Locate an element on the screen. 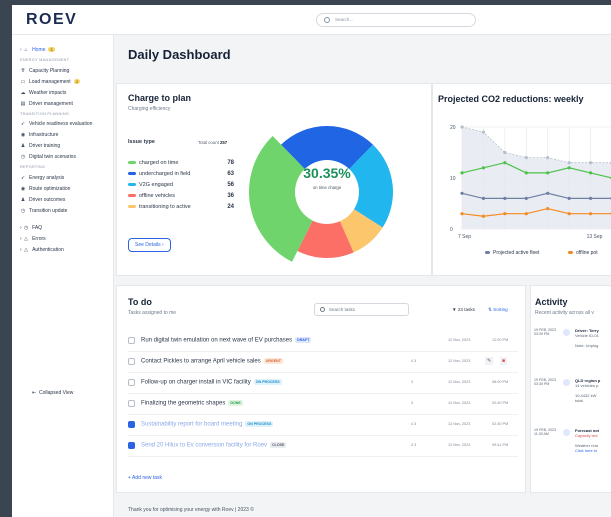 Image resolution: width=611 pixels, height=517 pixels. sidebar-item-label: Route optimization is located at coordinates (50, 188).